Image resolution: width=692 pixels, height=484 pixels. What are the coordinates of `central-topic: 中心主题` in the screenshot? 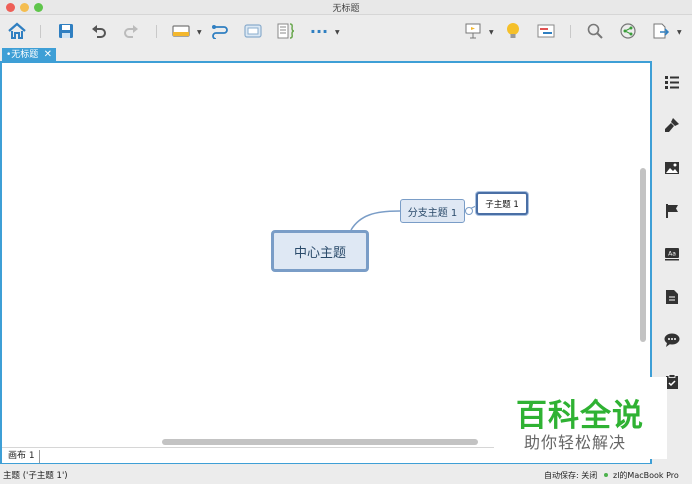 It's located at (320, 251).